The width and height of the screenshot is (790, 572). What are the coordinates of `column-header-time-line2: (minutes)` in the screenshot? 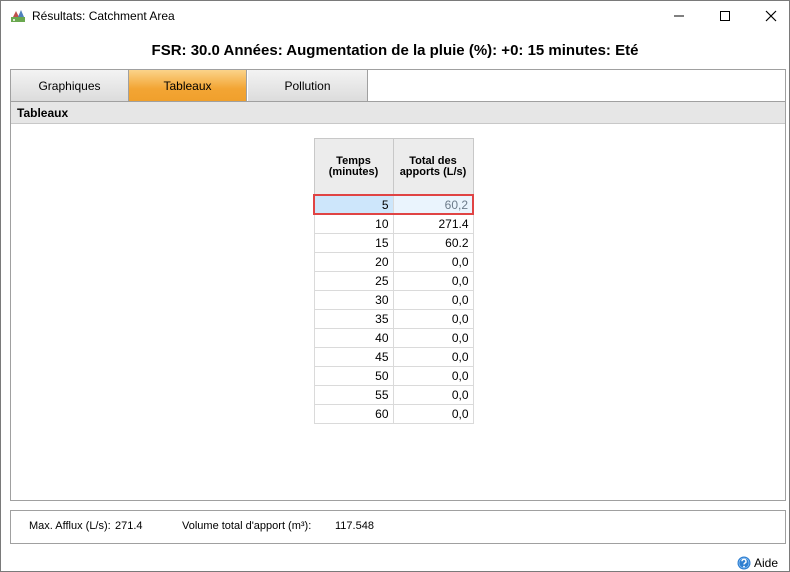 It's located at (353, 171).